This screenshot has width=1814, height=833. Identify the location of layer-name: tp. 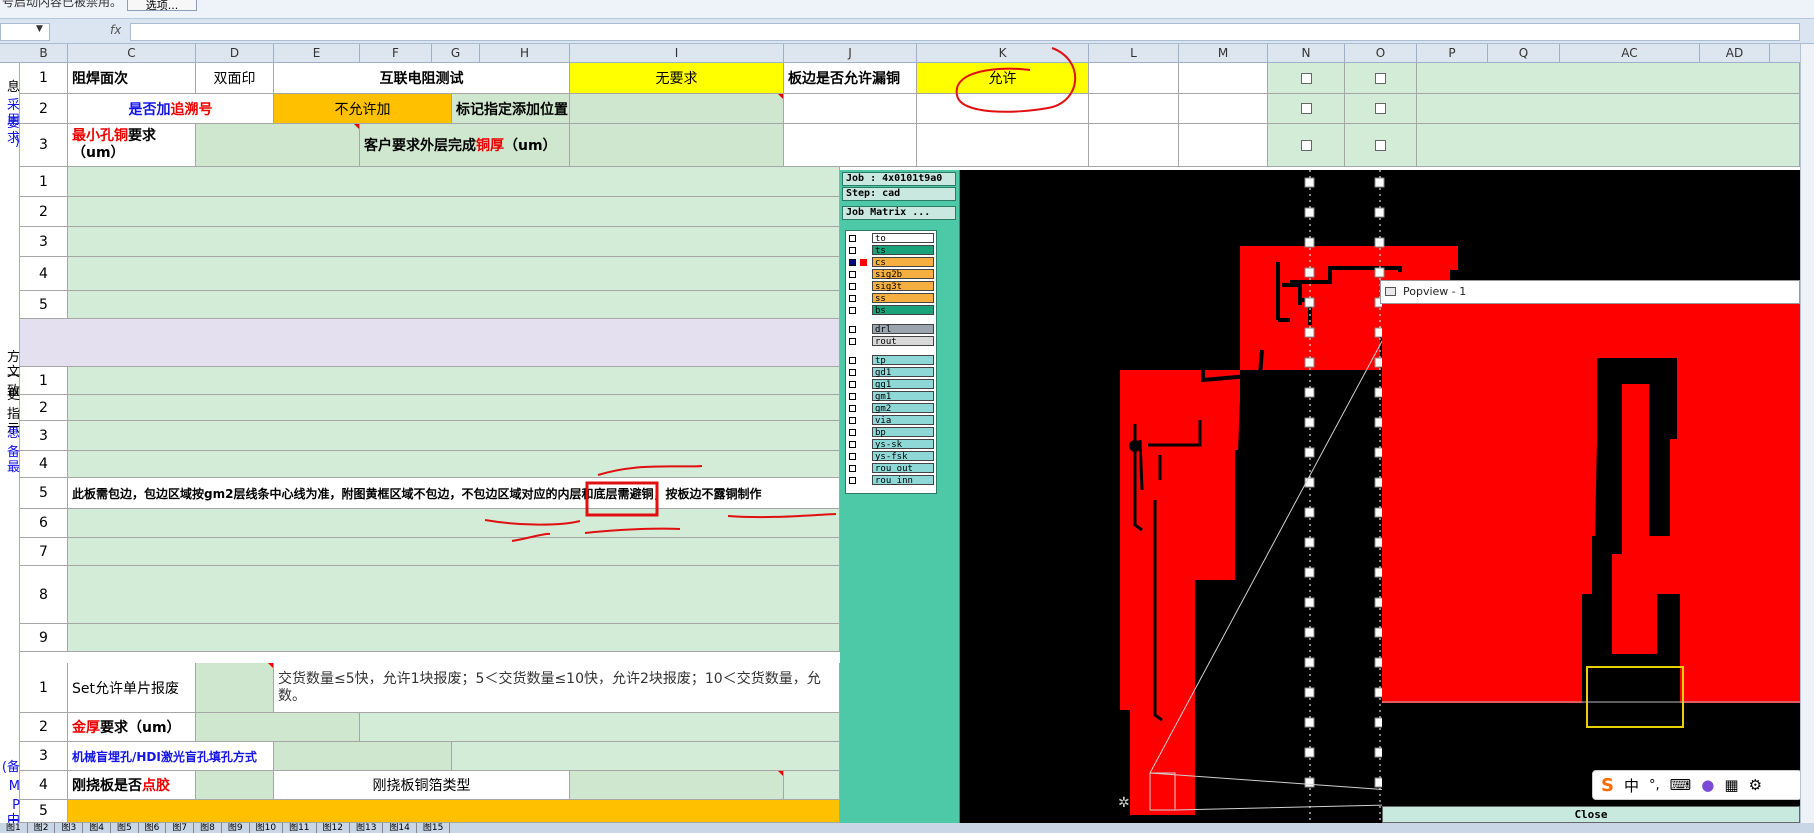
(903, 360).